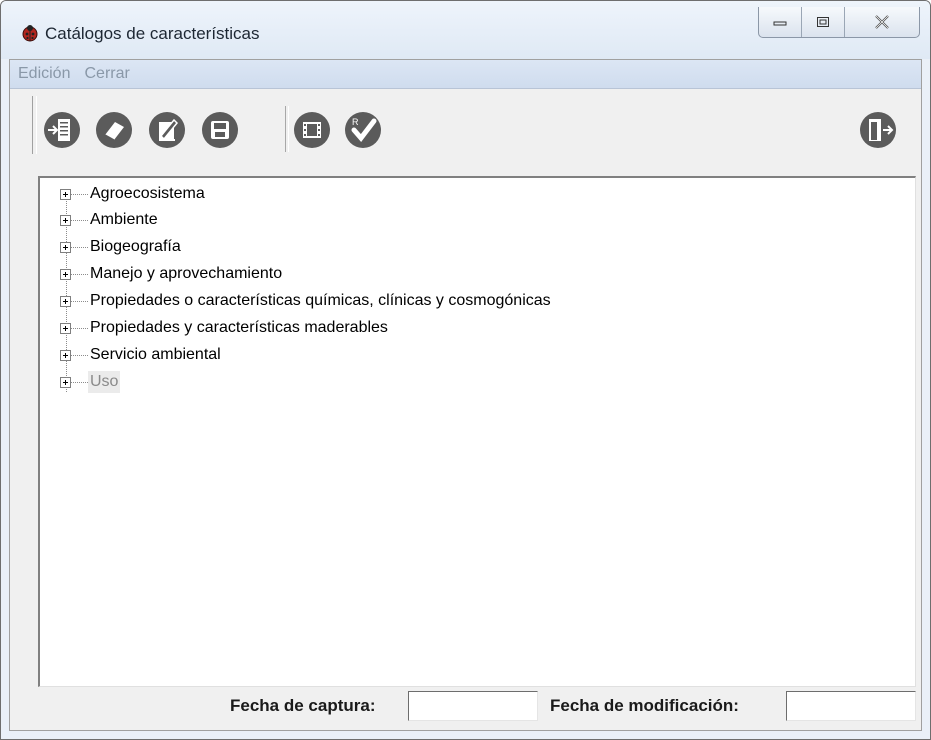 This screenshot has height=740, width=931. What do you see at coordinates (155, 354) in the screenshot?
I see `tree-item-label: Servicio ambiental` at bounding box center [155, 354].